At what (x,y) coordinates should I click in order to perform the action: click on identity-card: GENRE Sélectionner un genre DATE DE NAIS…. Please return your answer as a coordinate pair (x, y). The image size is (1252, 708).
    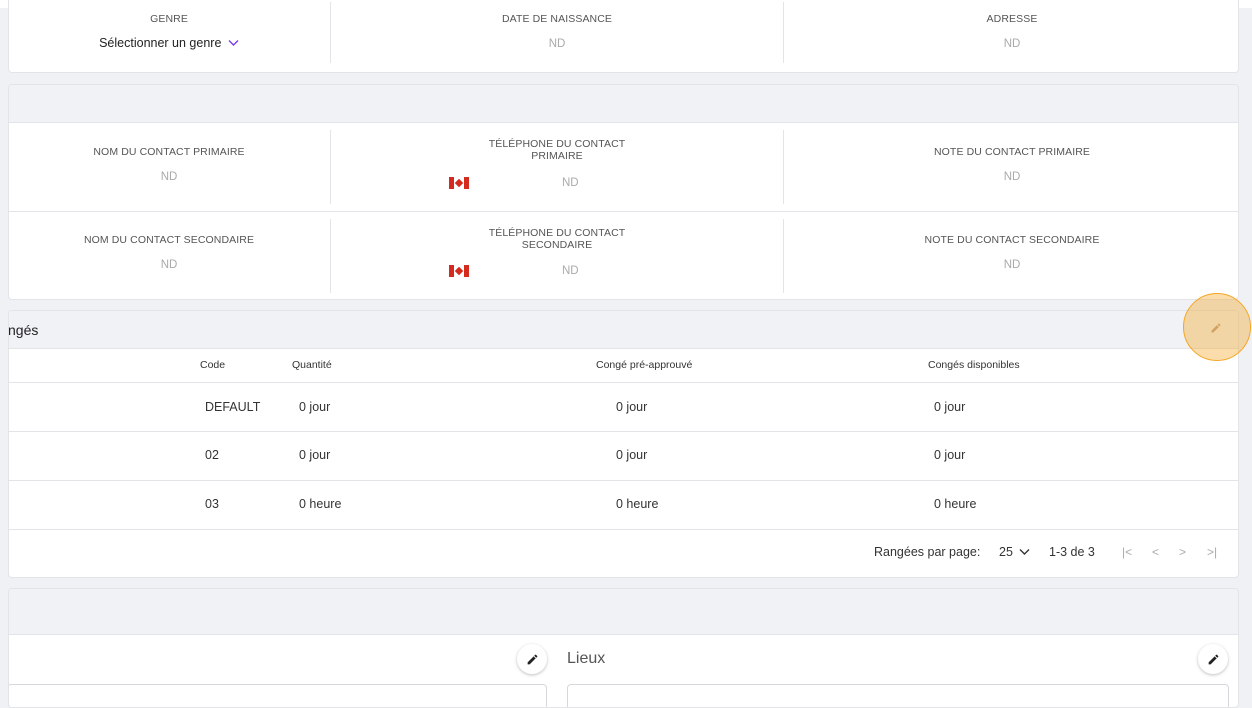
    Looking at the image, I should click on (623, 36).